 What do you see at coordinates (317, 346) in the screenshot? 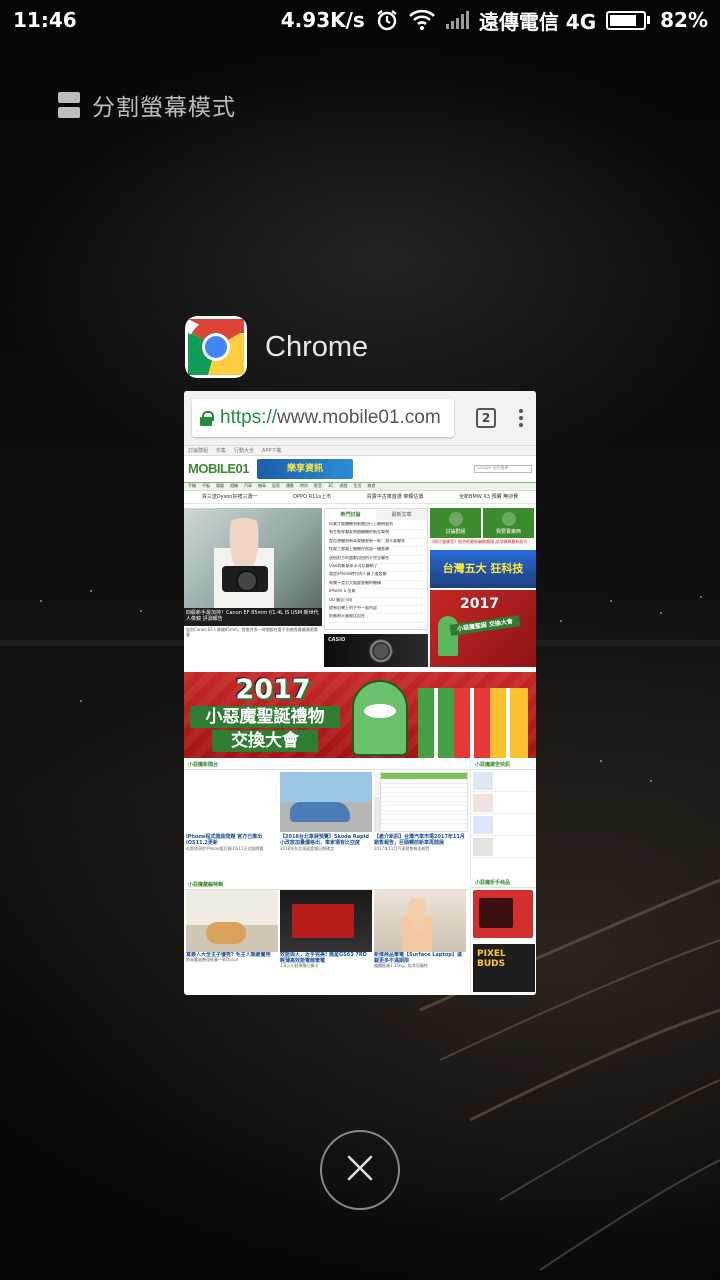
I see `app-name: Chrome` at bounding box center [317, 346].